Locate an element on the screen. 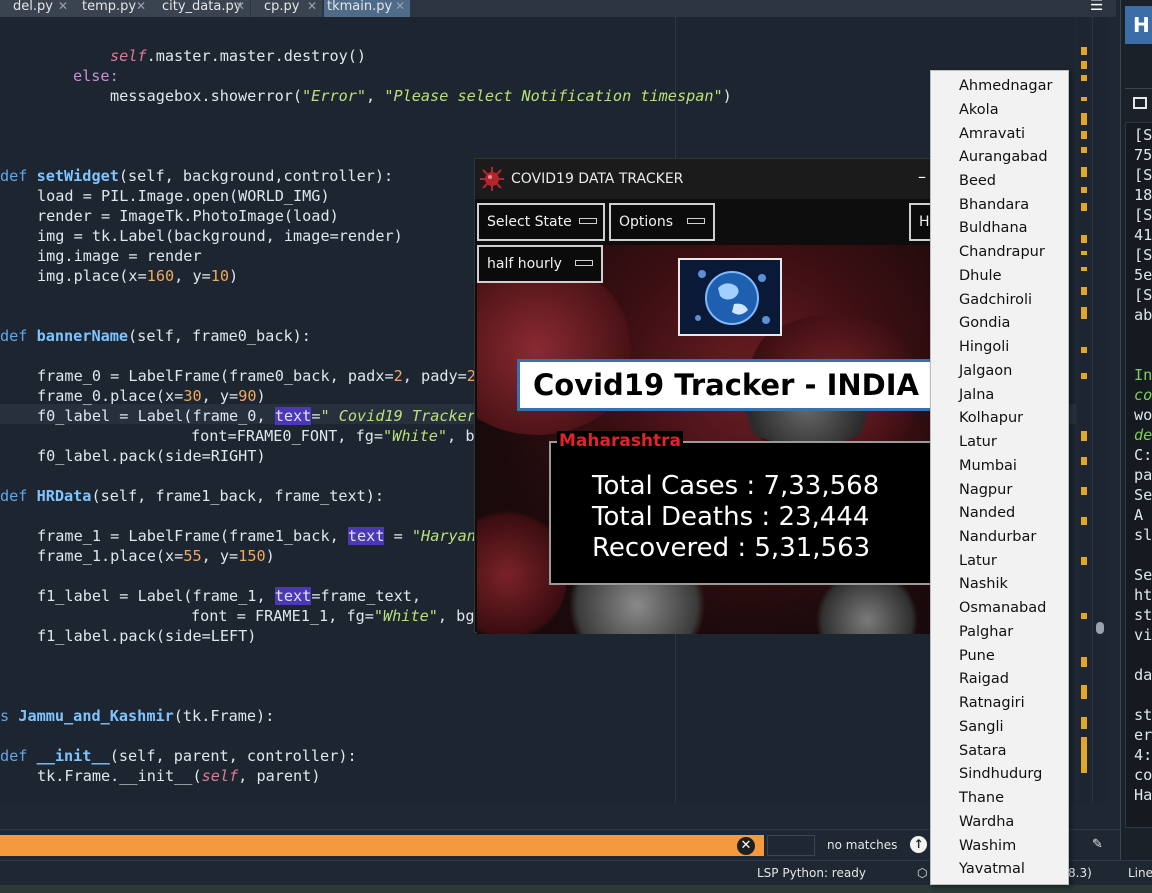 This screenshot has width=1152, height=893. tab-label: temp.py is located at coordinates (109, 7).